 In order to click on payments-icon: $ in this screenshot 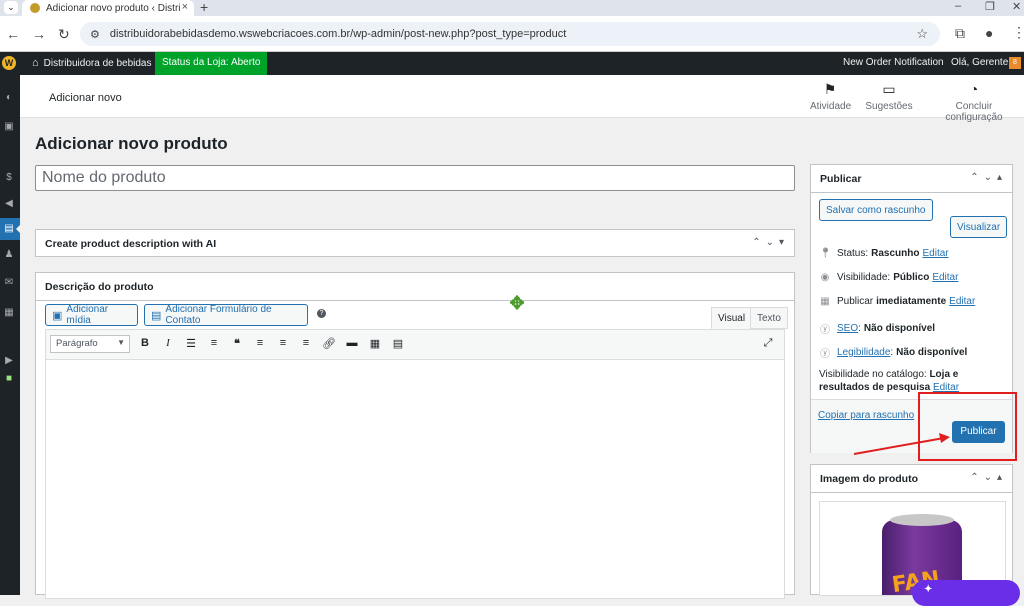, I will do `click(9, 178)`.